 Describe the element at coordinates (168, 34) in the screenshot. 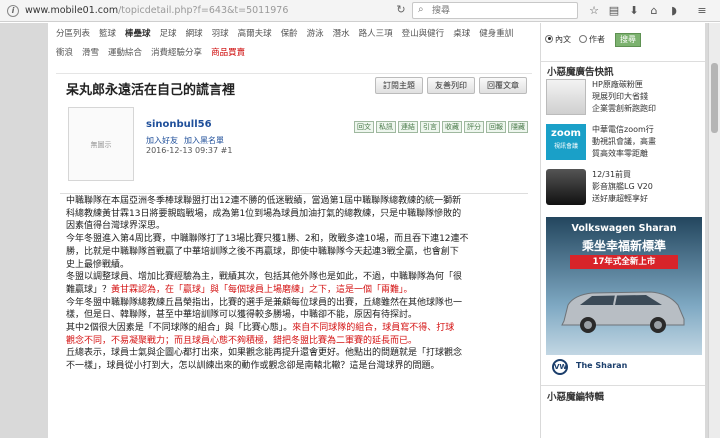

I see `category-link: 足球` at that location.